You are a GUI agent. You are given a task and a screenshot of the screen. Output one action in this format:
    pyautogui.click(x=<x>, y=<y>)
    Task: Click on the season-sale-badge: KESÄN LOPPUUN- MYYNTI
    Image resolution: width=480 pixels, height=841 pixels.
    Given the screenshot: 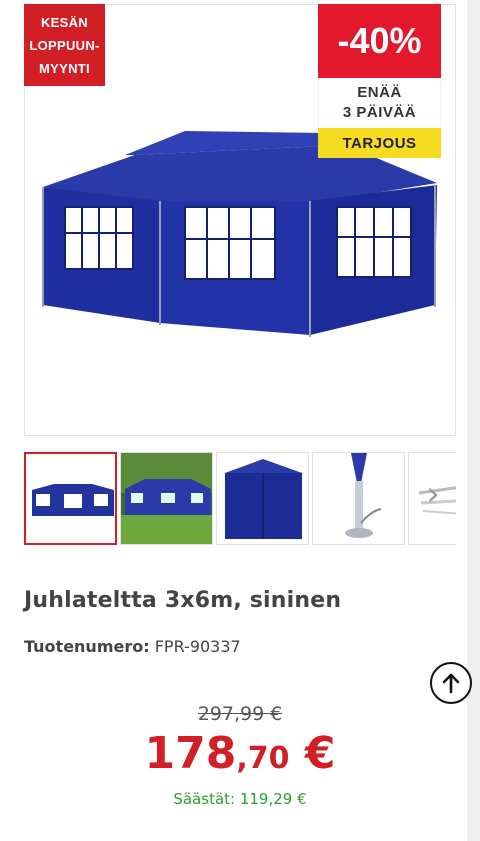 What is the action you would take?
    pyautogui.click(x=64, y=45)
    